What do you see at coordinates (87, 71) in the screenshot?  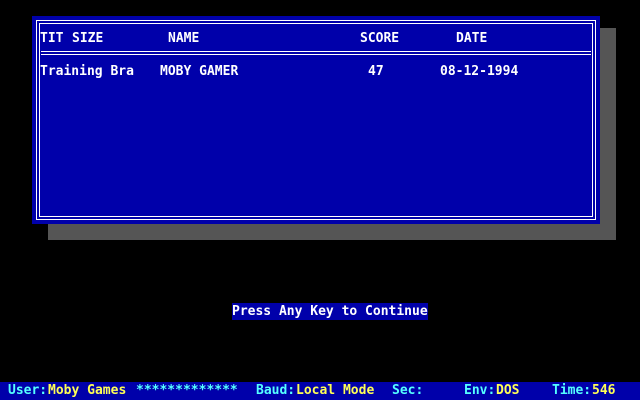 I see `row-title: Training Bra` at bounding box center [87, 71].